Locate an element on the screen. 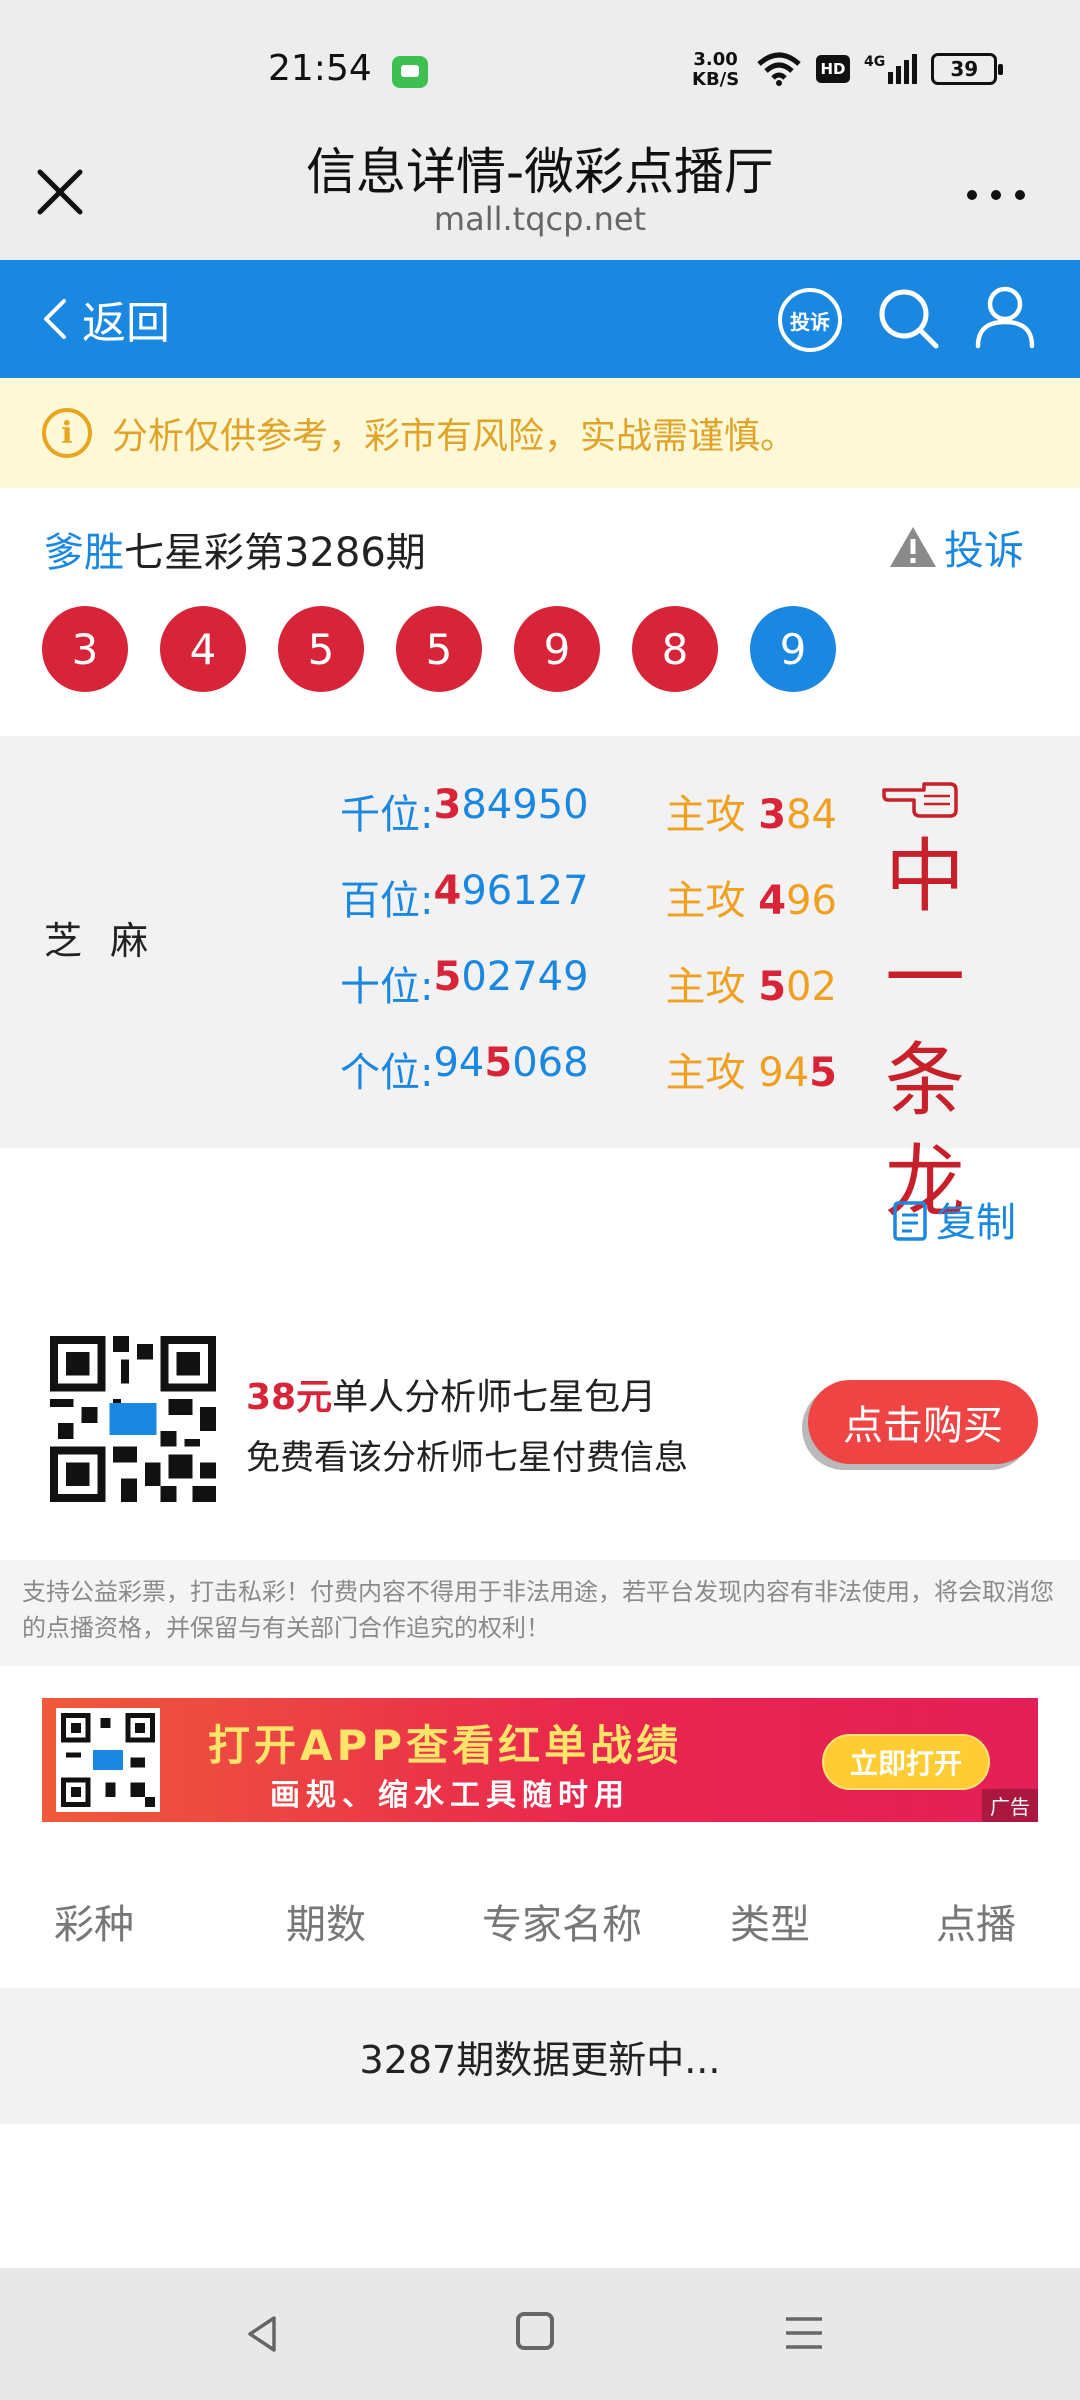  info-icon: i is located at coordinates (67, 433).